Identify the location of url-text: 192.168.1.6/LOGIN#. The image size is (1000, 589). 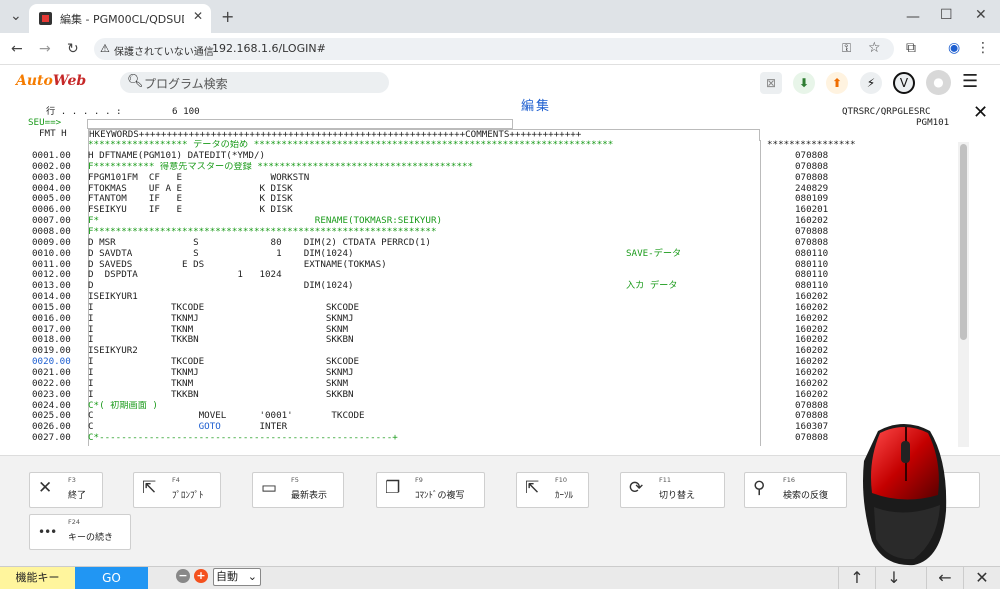
(269, 48).